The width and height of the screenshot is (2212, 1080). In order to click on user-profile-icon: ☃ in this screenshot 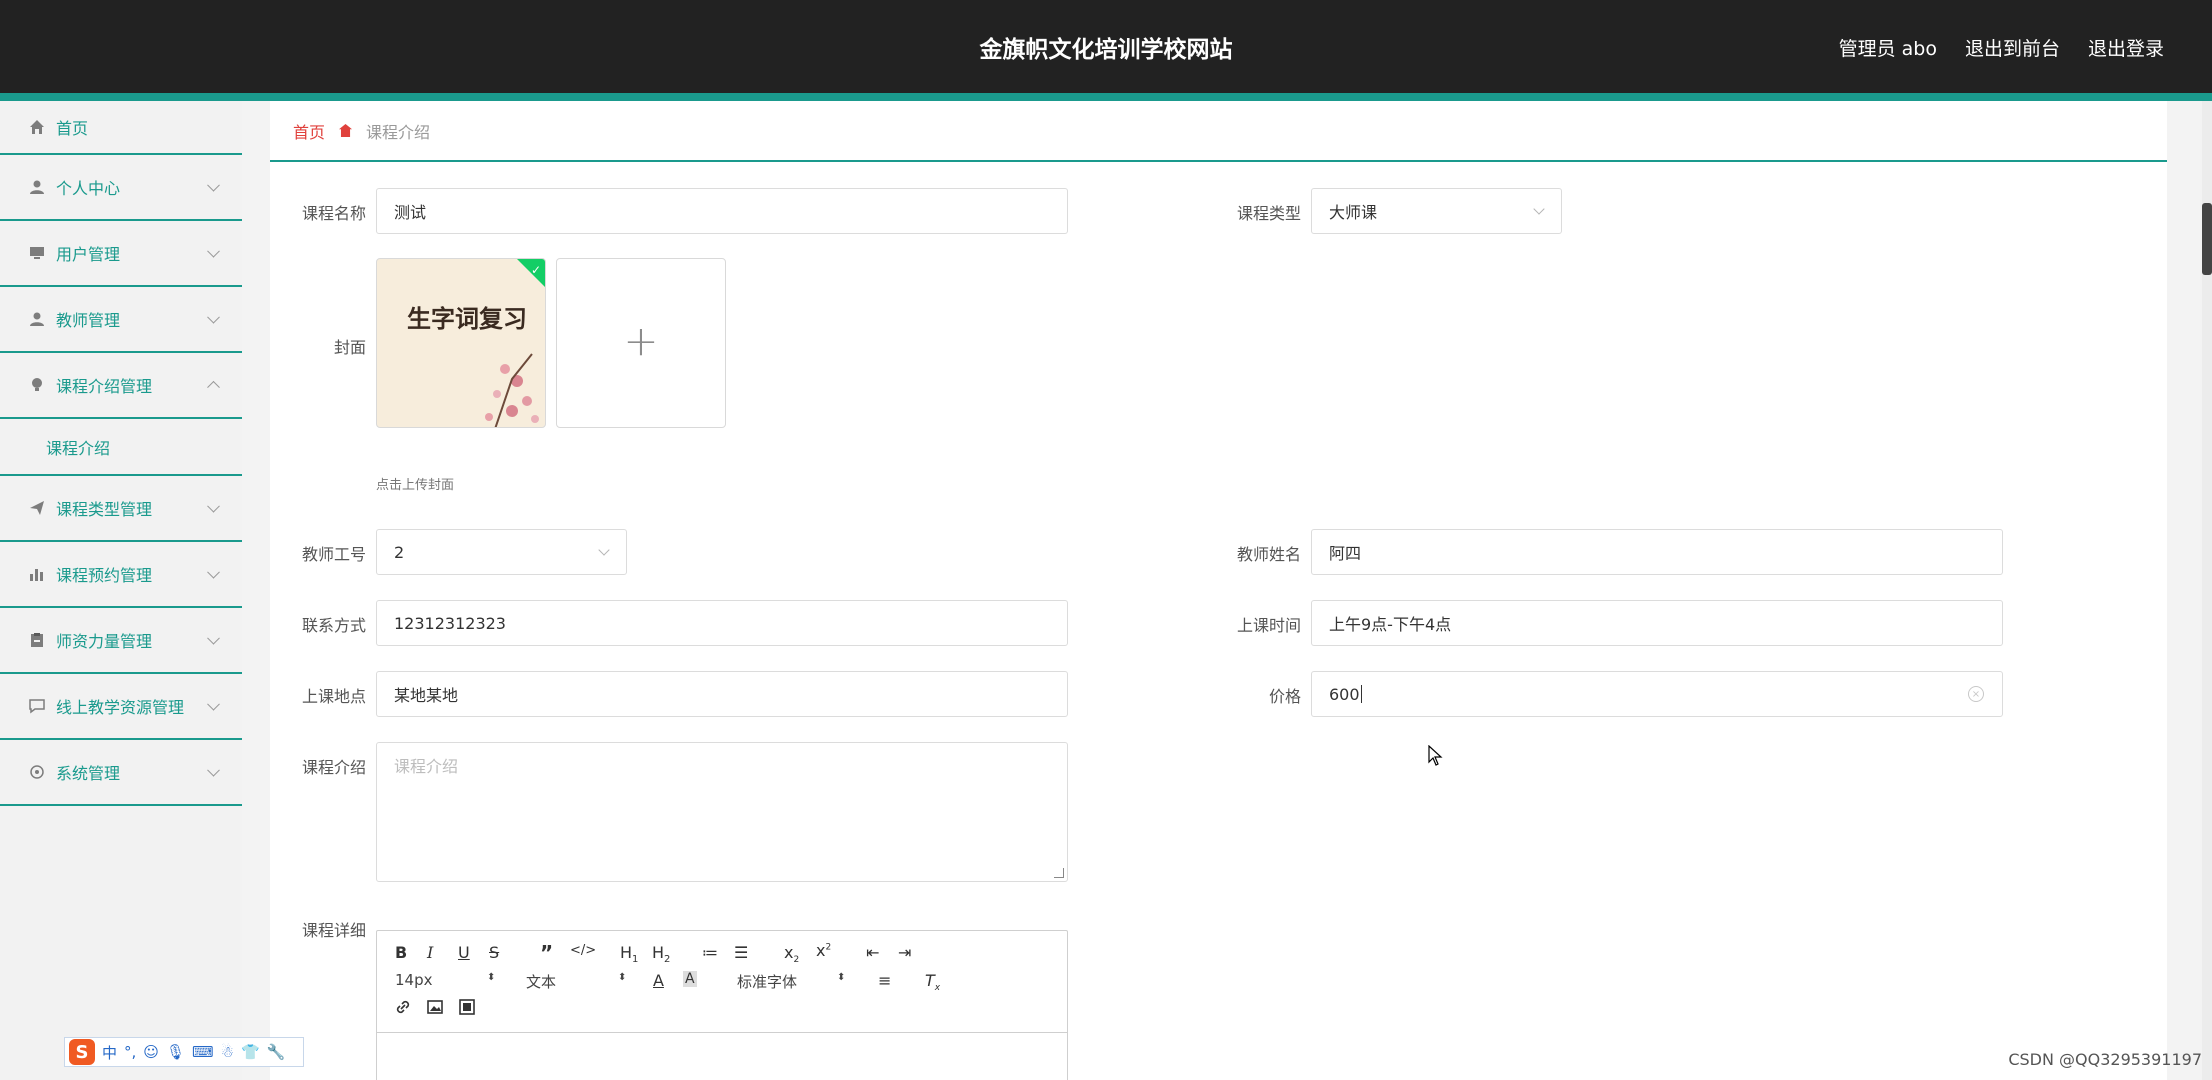, I will do `click(227, 1052)`.